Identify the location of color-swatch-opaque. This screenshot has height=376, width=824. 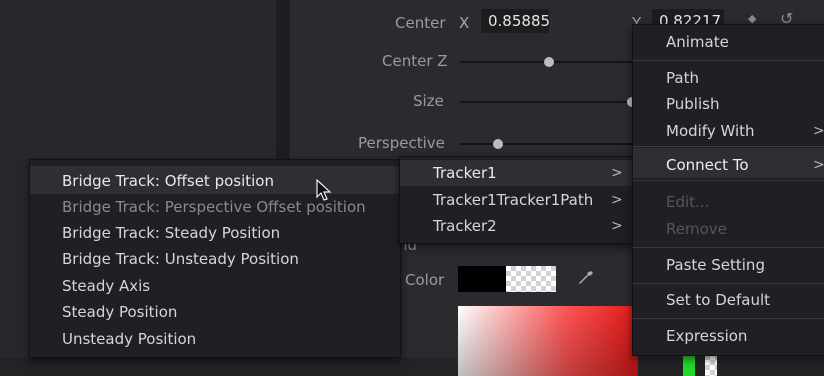
(482, 279).